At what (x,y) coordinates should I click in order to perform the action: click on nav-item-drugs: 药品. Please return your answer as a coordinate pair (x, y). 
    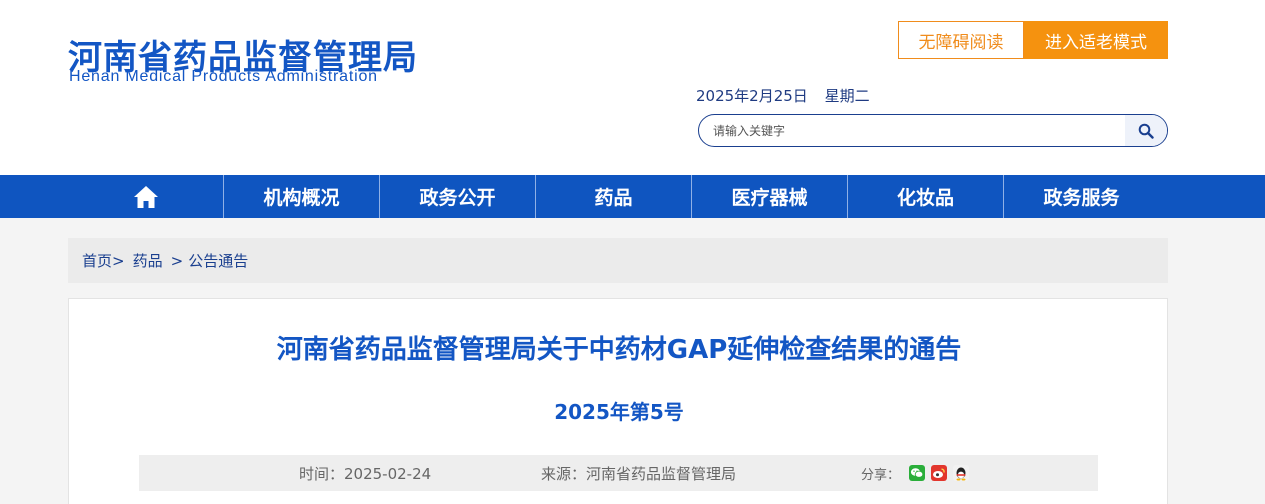
    Looking at the image, I should click on (613, 196).